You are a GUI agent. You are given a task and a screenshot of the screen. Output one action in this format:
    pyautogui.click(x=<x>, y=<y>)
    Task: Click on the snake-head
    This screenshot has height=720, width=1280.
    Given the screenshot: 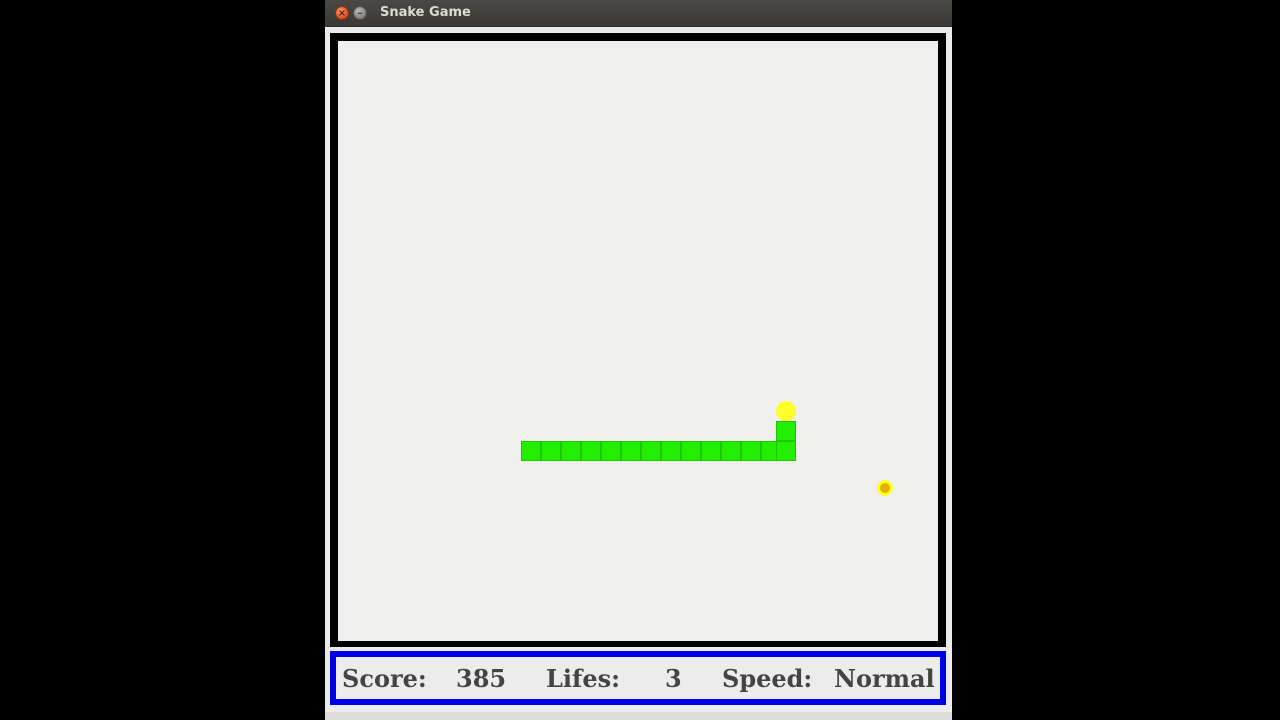 What is the action you would take?
    pyautogui.click(x=786, y=411)
    